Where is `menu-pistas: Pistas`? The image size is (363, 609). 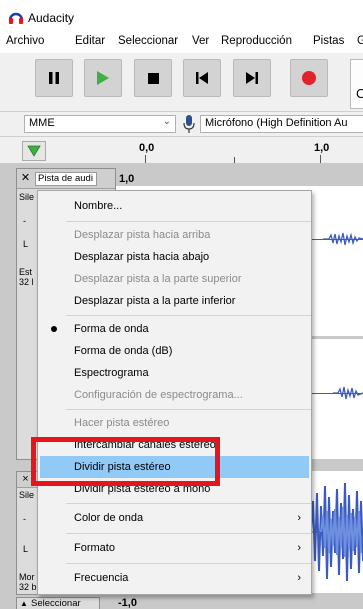
menu-pistas: Pistas is located at coordinates (328, 41).